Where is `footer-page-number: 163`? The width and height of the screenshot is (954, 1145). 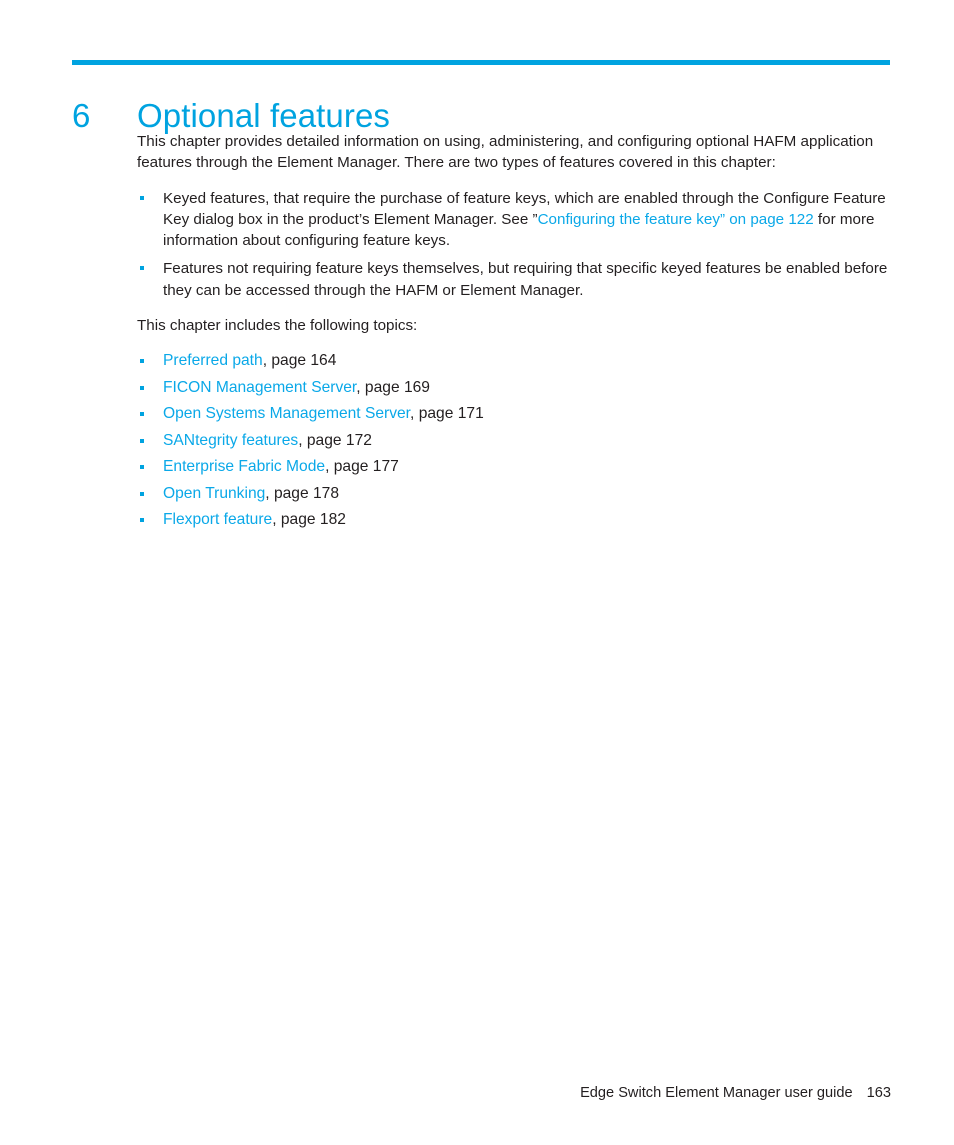
footer-page-number: 163 is located at coordinates (878, 1093).